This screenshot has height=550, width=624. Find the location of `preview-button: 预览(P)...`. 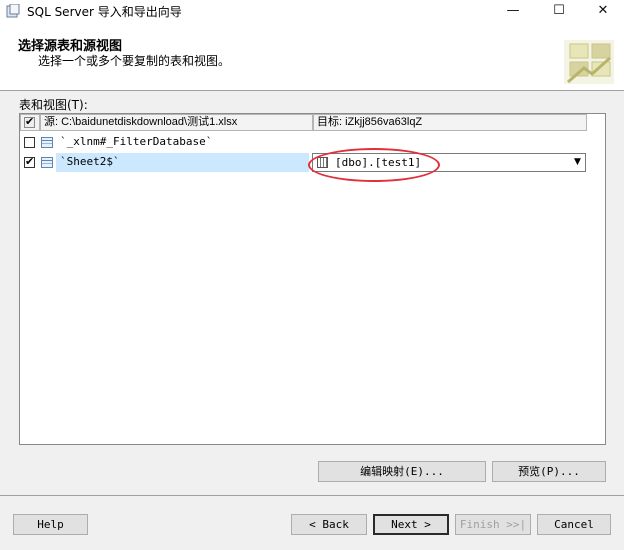

preview-button: 预览(P)... is located at coordinates (549, 471).